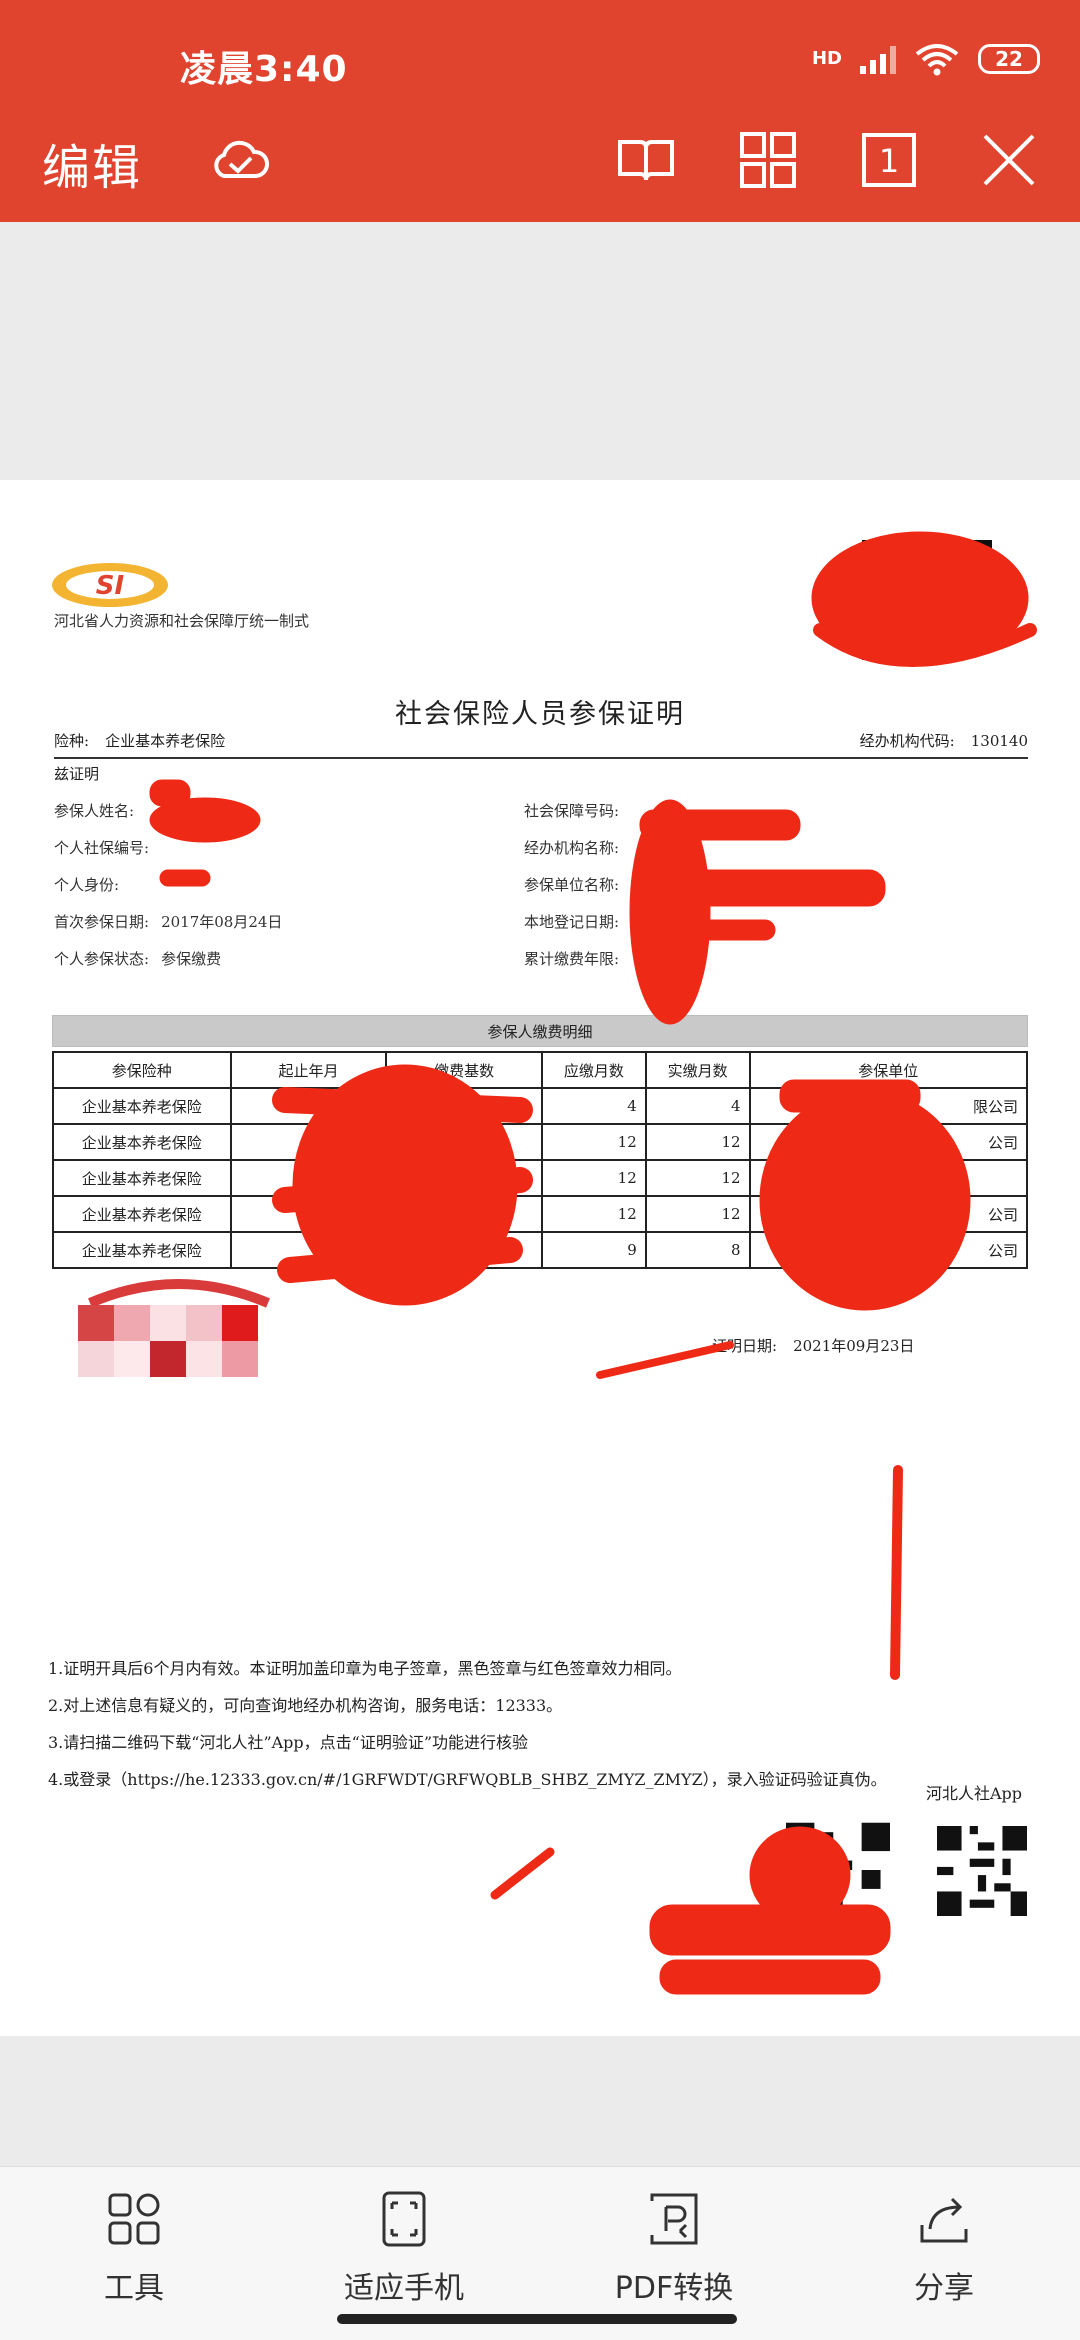 The height and width of the screenshot is (2340, 1080). I want to click on field-right: 经办机构名称:, so click(572, 848).